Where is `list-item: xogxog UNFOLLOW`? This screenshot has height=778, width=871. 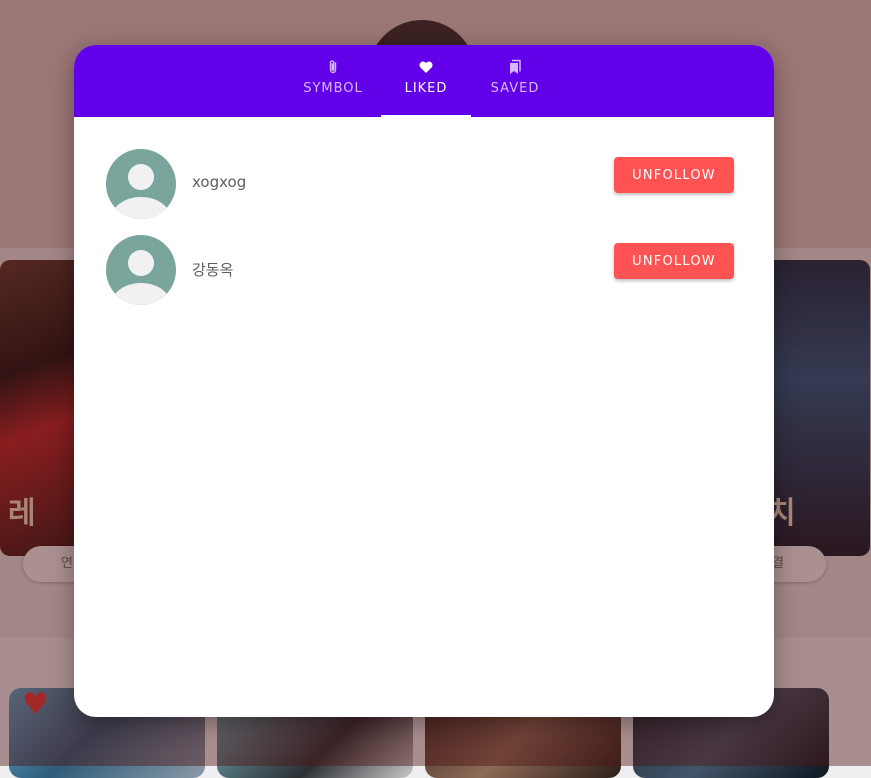 list-item: xogxog UNFOLLOW is located at coordinates (424, 192).